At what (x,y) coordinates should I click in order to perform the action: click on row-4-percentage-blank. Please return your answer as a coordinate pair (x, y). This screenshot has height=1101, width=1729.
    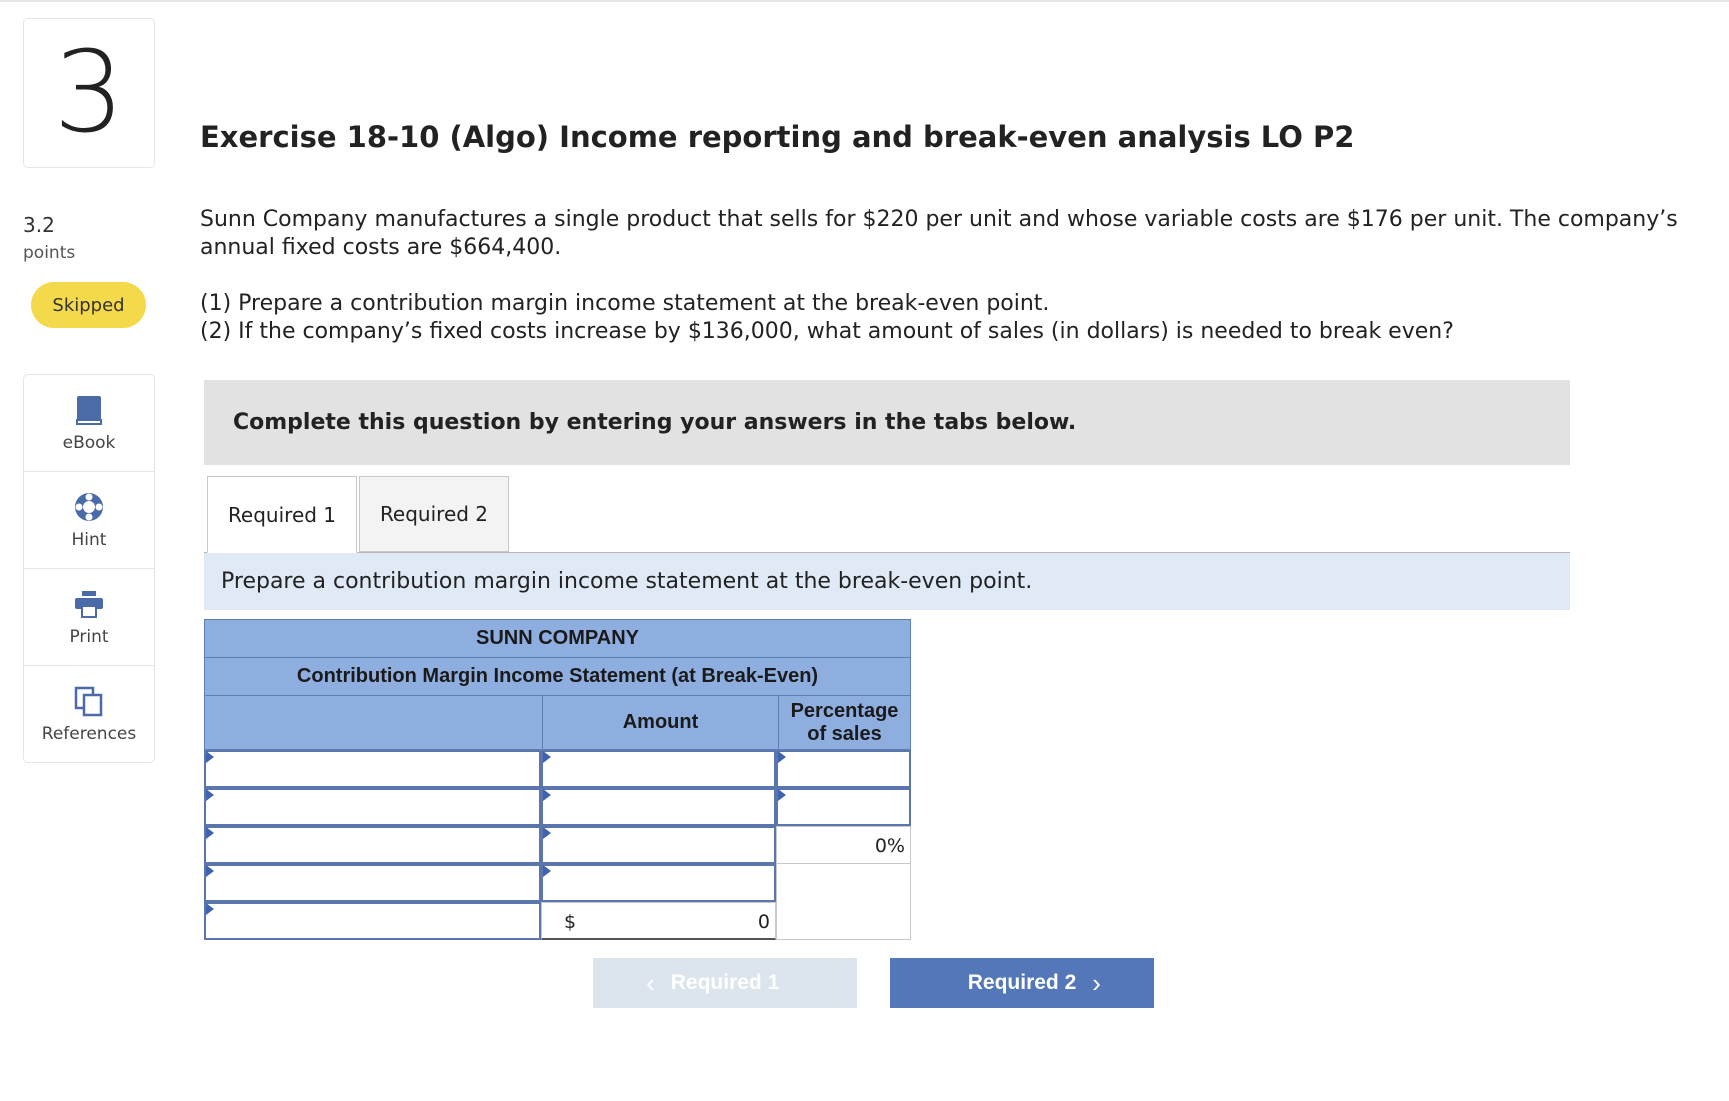
    Looking at the image, I should click on (843, 883).